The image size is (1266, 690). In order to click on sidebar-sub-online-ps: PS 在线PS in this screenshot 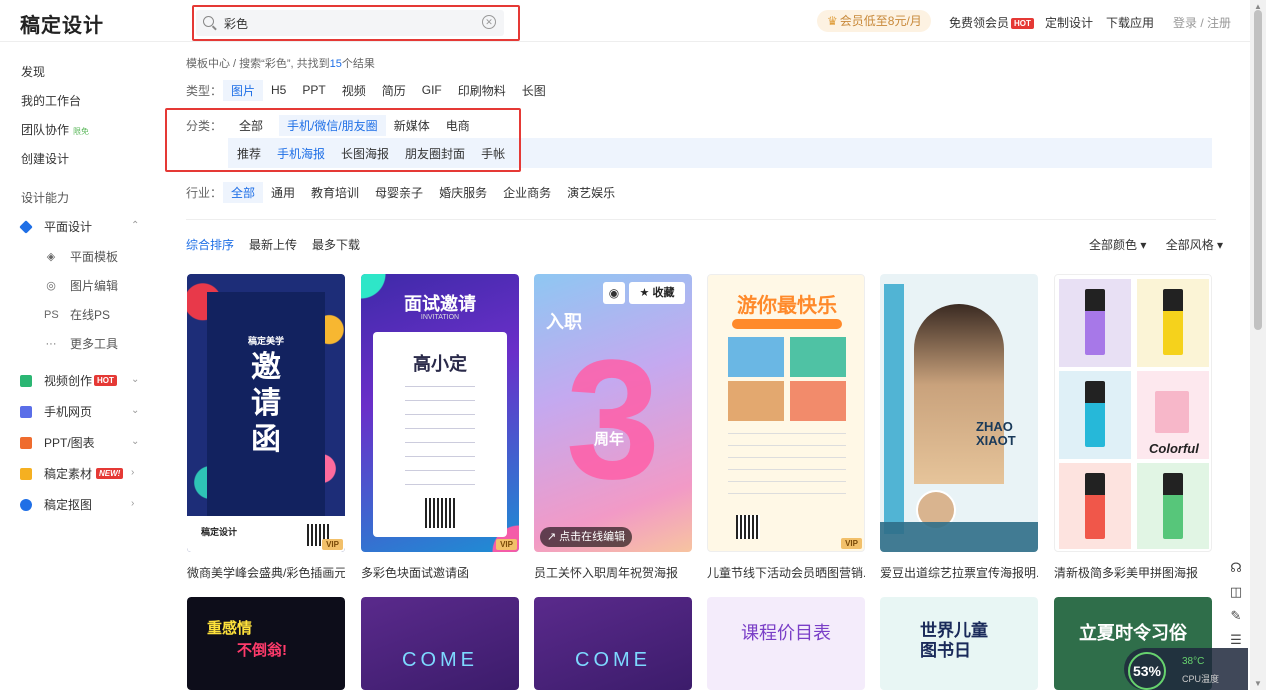, I will do `click(77, 314)`.